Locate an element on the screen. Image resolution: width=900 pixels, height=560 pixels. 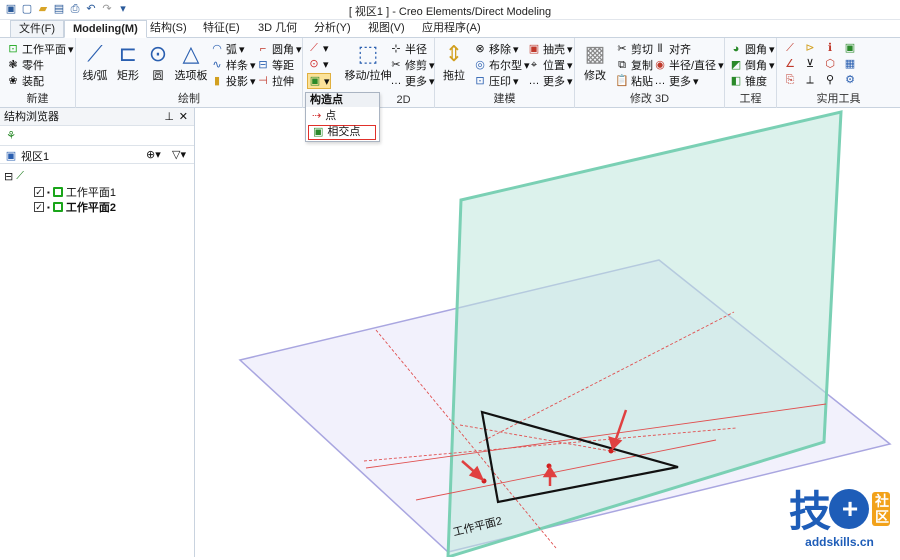
remove-button: ⊗ 移除 ▾ is located at coordinates (495, 49).